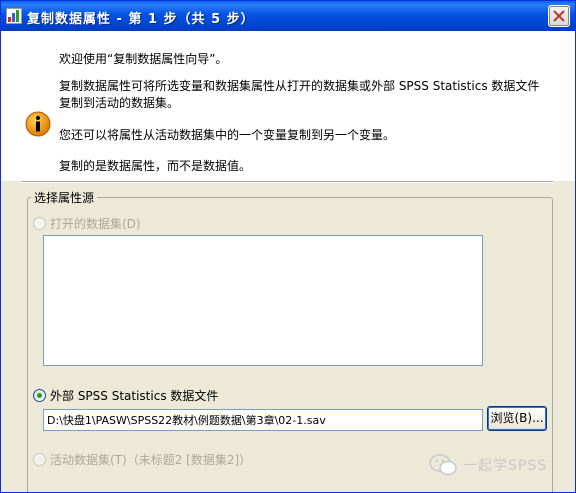  Describe the element at coordinates (39, 395) in the screenshot. I see `radio-button-selected` at that location.